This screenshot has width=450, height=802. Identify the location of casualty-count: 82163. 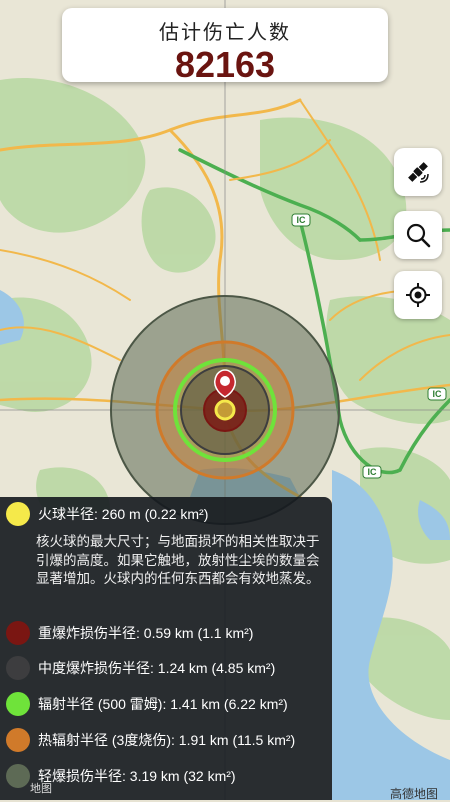
(225, 64).